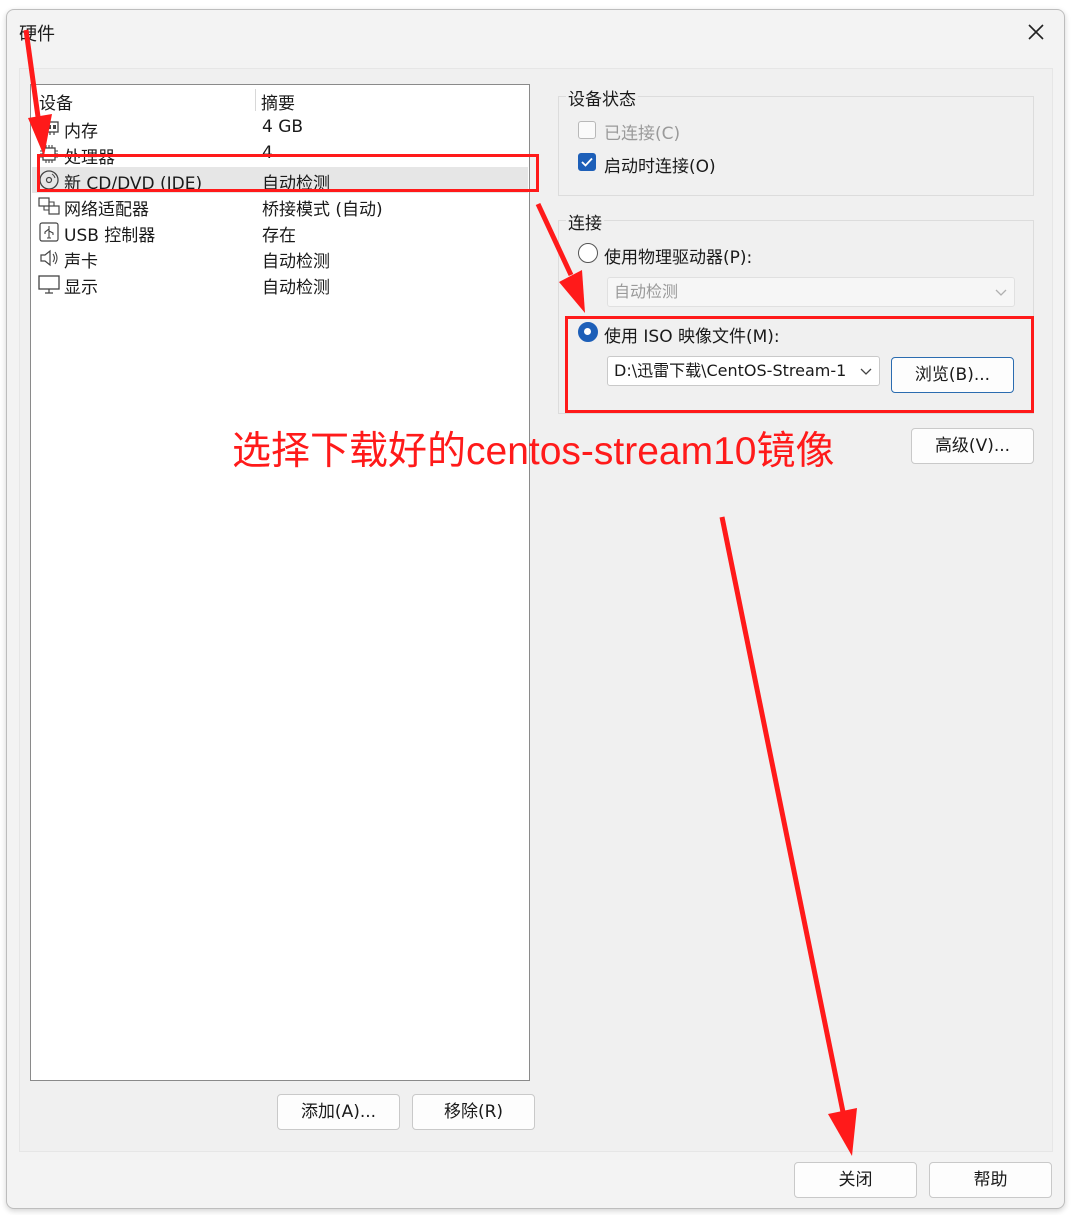 The image size is (1079, 1215). I want to click on device-row-display: 显示 自动检测, so click(280, 284).